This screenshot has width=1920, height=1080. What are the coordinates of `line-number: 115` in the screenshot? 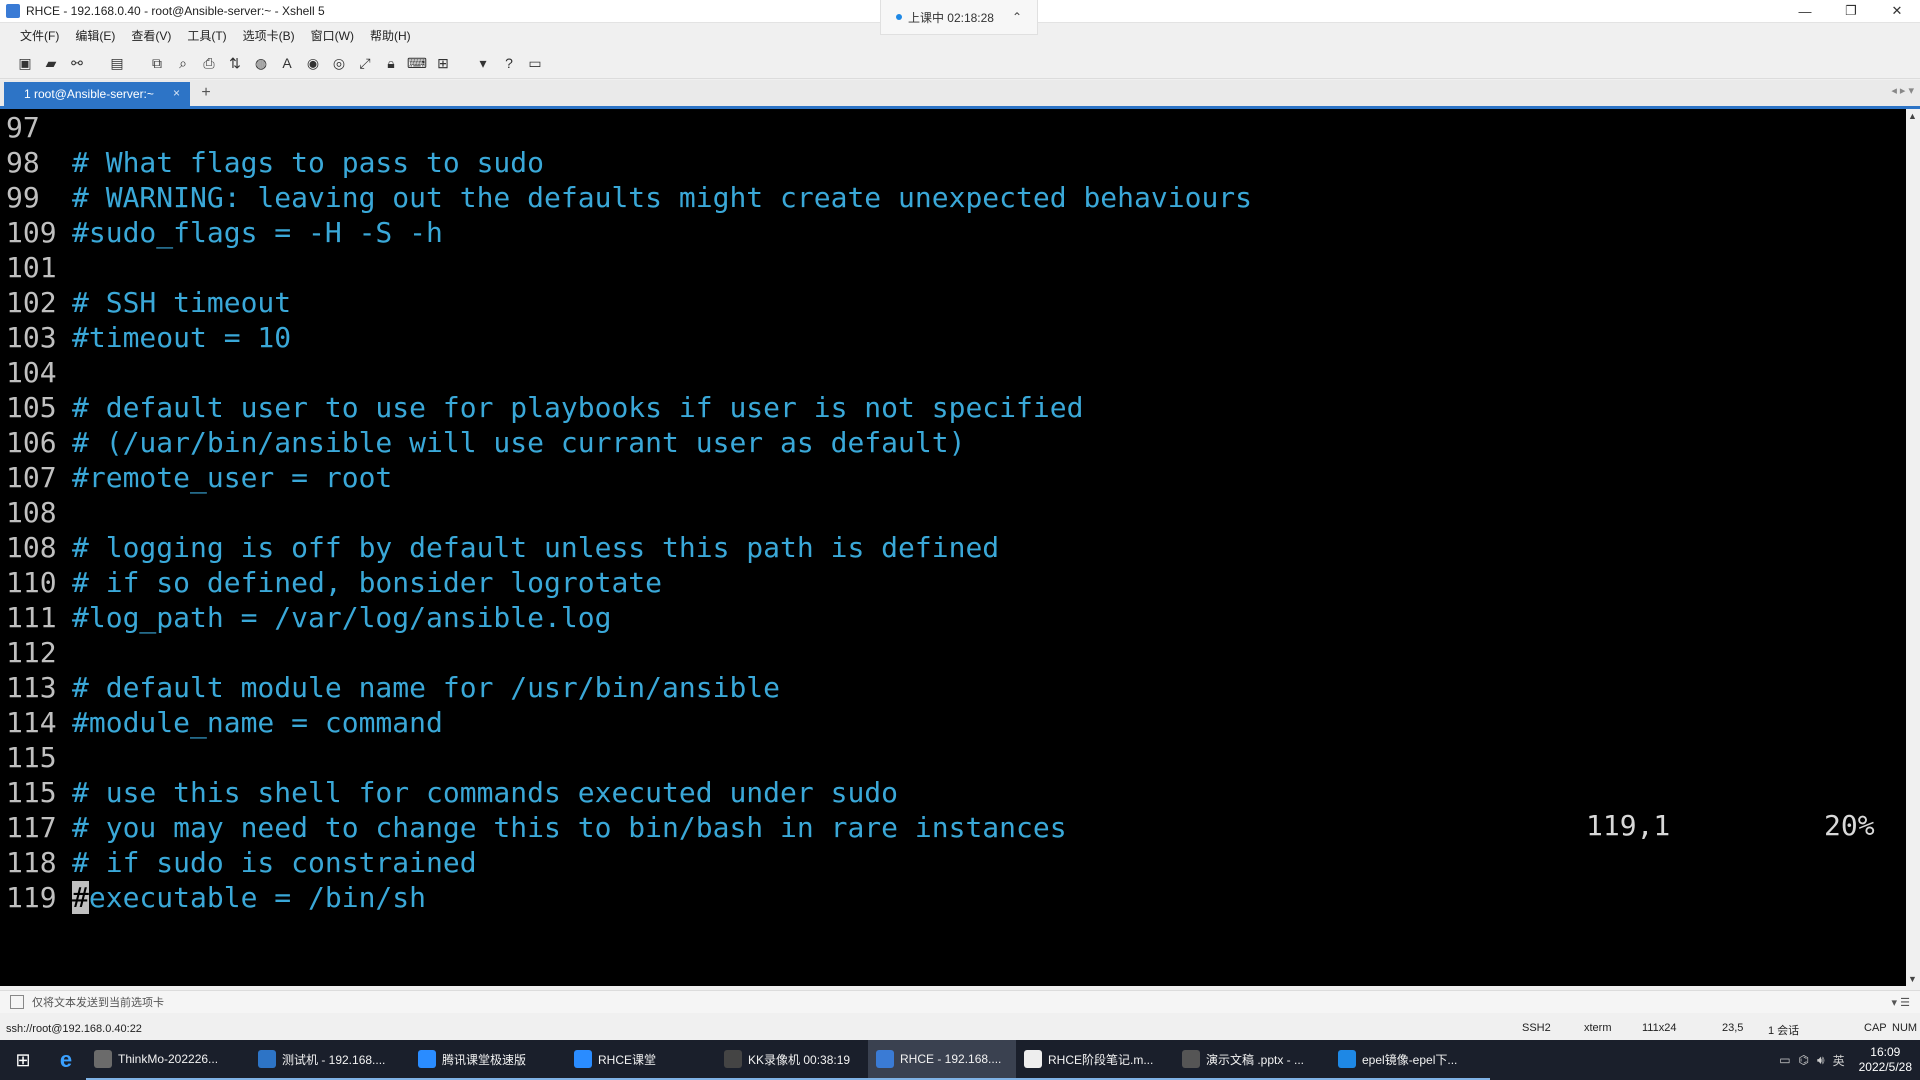 It's located at (31, 792).